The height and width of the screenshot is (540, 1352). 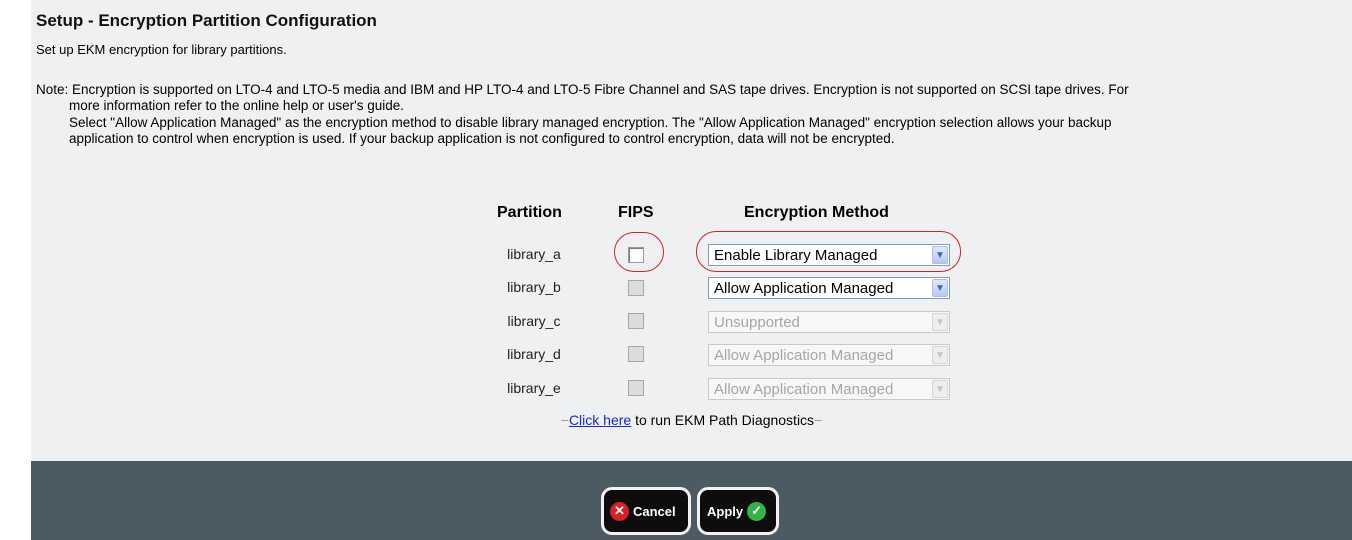 What do you see at coordinates (725, 511) in the screenshot?
I see `apply-label: Apply` at bounding box center [725, 511].